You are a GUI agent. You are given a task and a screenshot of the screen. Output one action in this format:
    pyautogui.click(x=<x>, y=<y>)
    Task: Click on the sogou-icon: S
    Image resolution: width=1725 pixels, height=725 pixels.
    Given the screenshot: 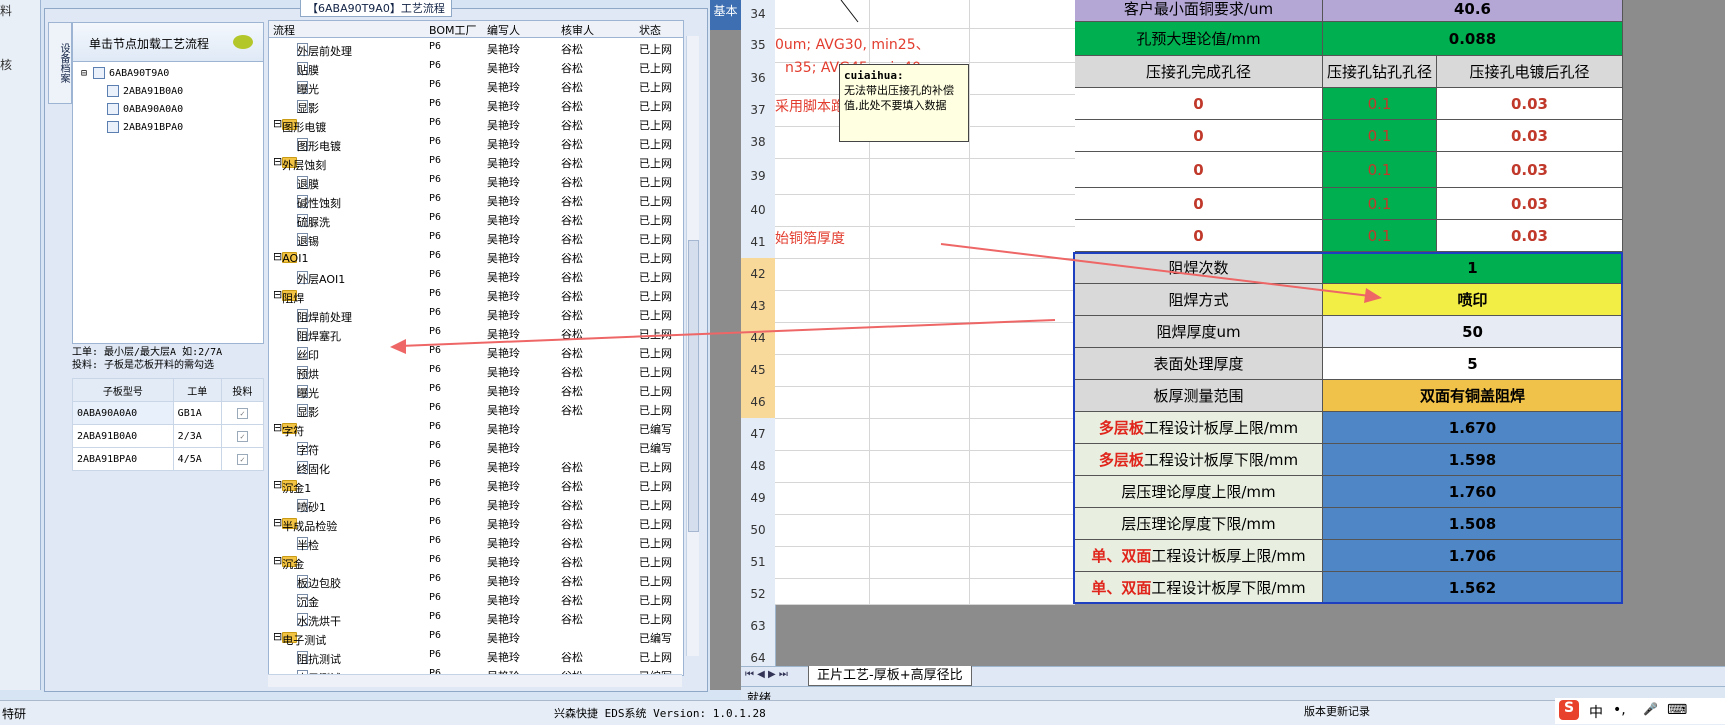 What is the action you would take?
    pyautogui.click(x=1569, y=710)
    